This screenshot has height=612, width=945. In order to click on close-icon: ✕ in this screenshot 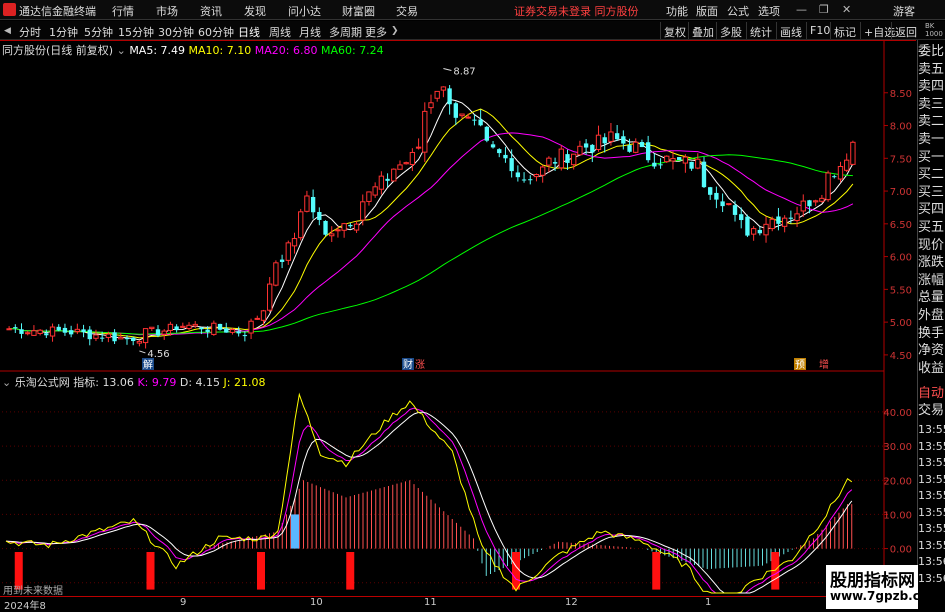, I will do `click(846, 9)`.